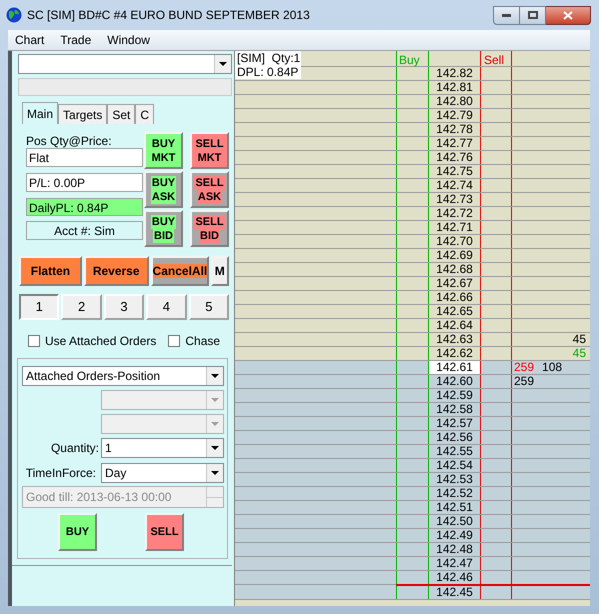  I want to click on price-cell: 142.70, so click(454, 241).